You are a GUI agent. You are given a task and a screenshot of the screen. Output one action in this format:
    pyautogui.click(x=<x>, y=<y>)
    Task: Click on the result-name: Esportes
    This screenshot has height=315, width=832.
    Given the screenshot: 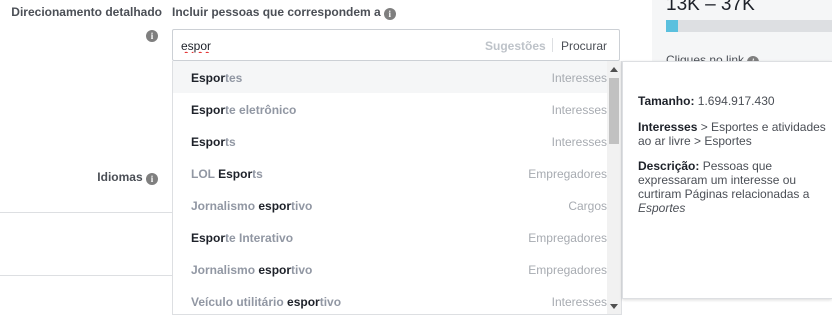 What is the action you would take?
    pyautogui.click(x=216, y=78)
    